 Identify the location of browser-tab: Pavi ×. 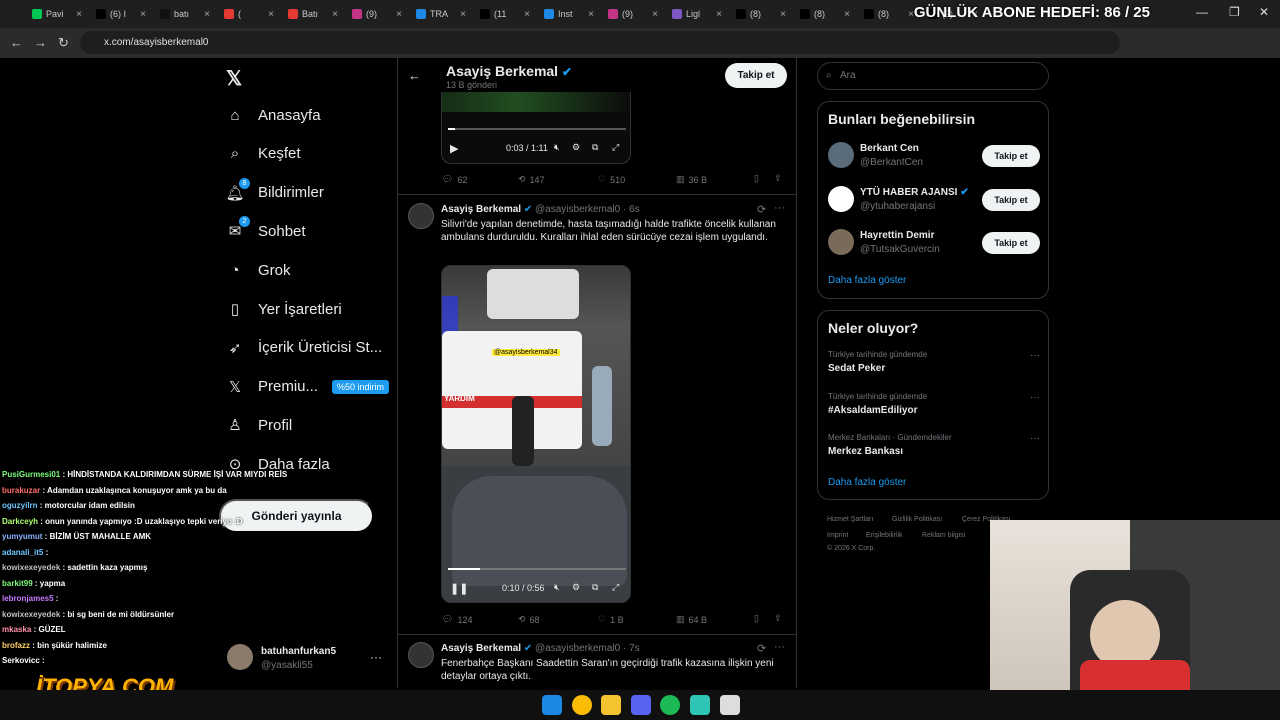
(57, 14).